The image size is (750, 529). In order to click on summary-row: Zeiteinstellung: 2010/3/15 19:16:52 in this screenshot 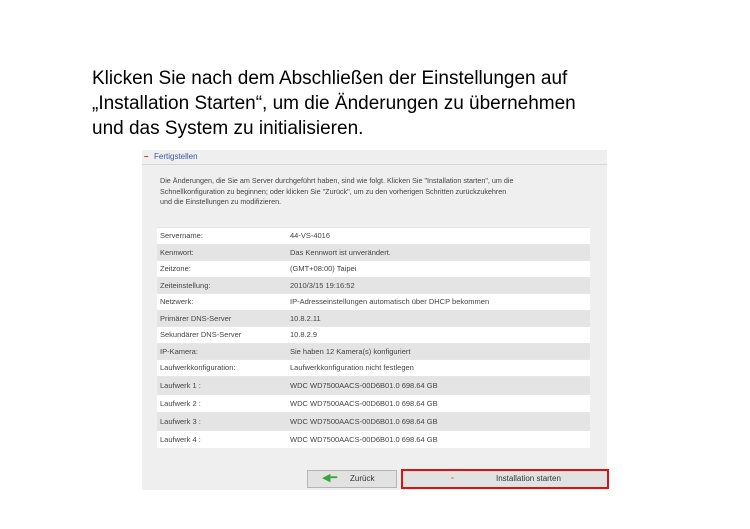, I will do `click(373, 284)`.